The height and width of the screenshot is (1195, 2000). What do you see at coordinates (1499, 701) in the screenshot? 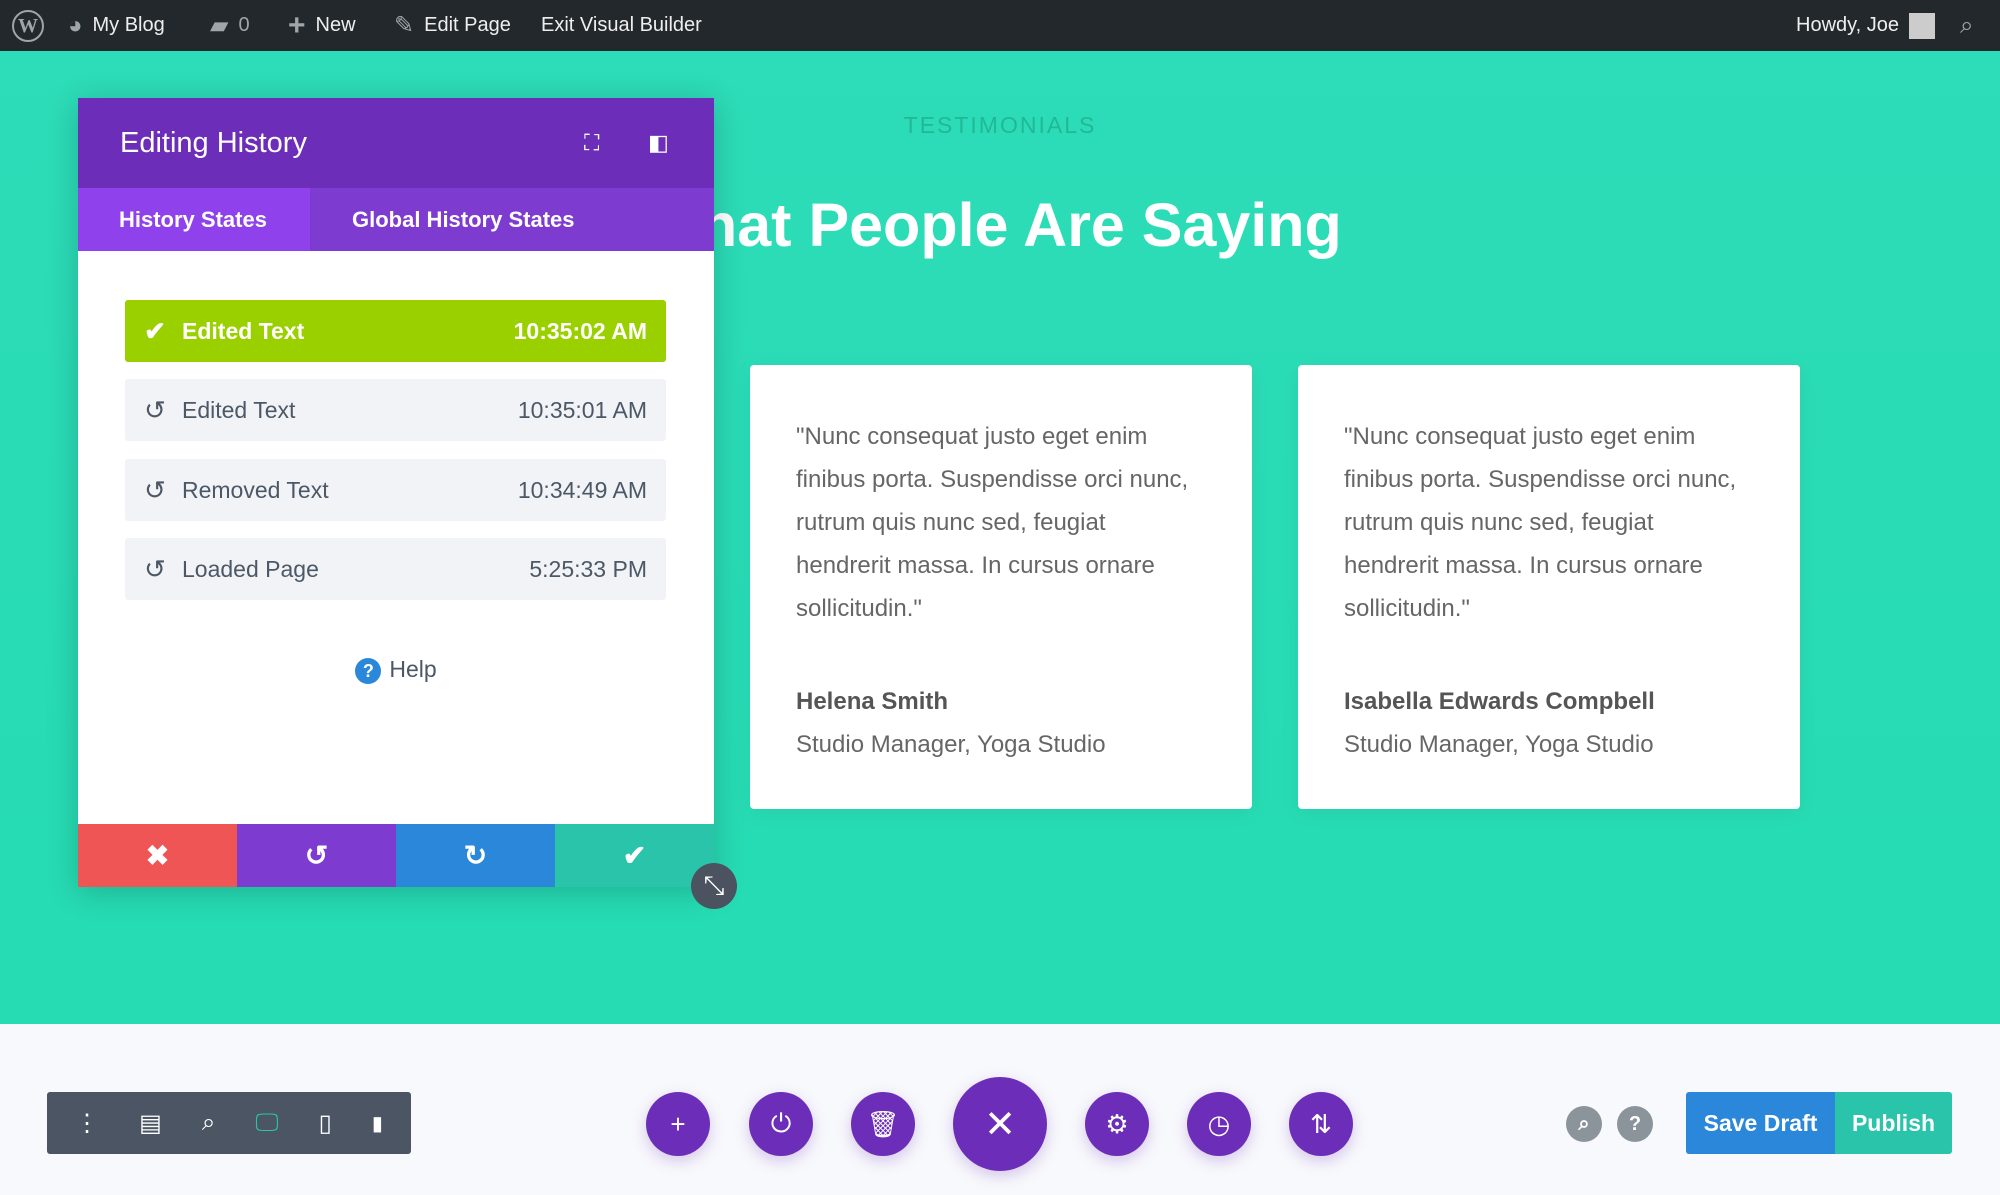
I see `testimonial-name: Isabella Edwards Compbell` at bounding box center [1499, 701].